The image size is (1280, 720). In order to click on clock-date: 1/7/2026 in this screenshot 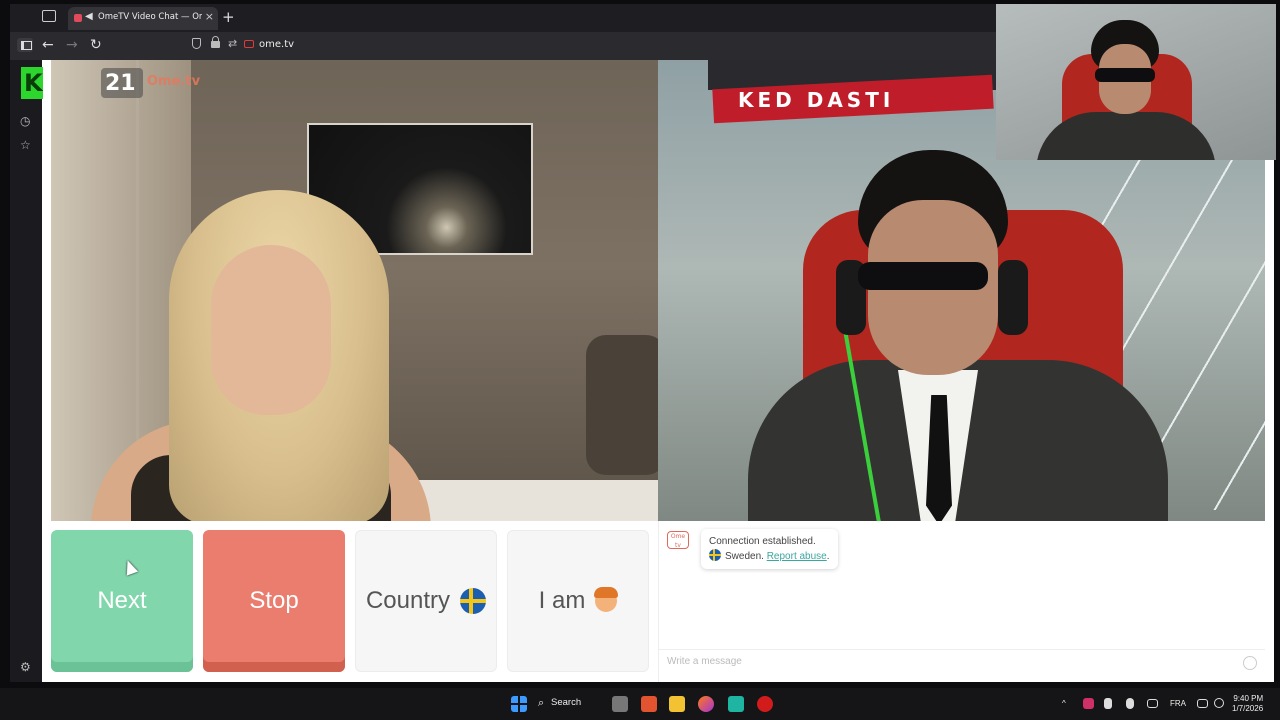, I will do `click(1248, 708)`.